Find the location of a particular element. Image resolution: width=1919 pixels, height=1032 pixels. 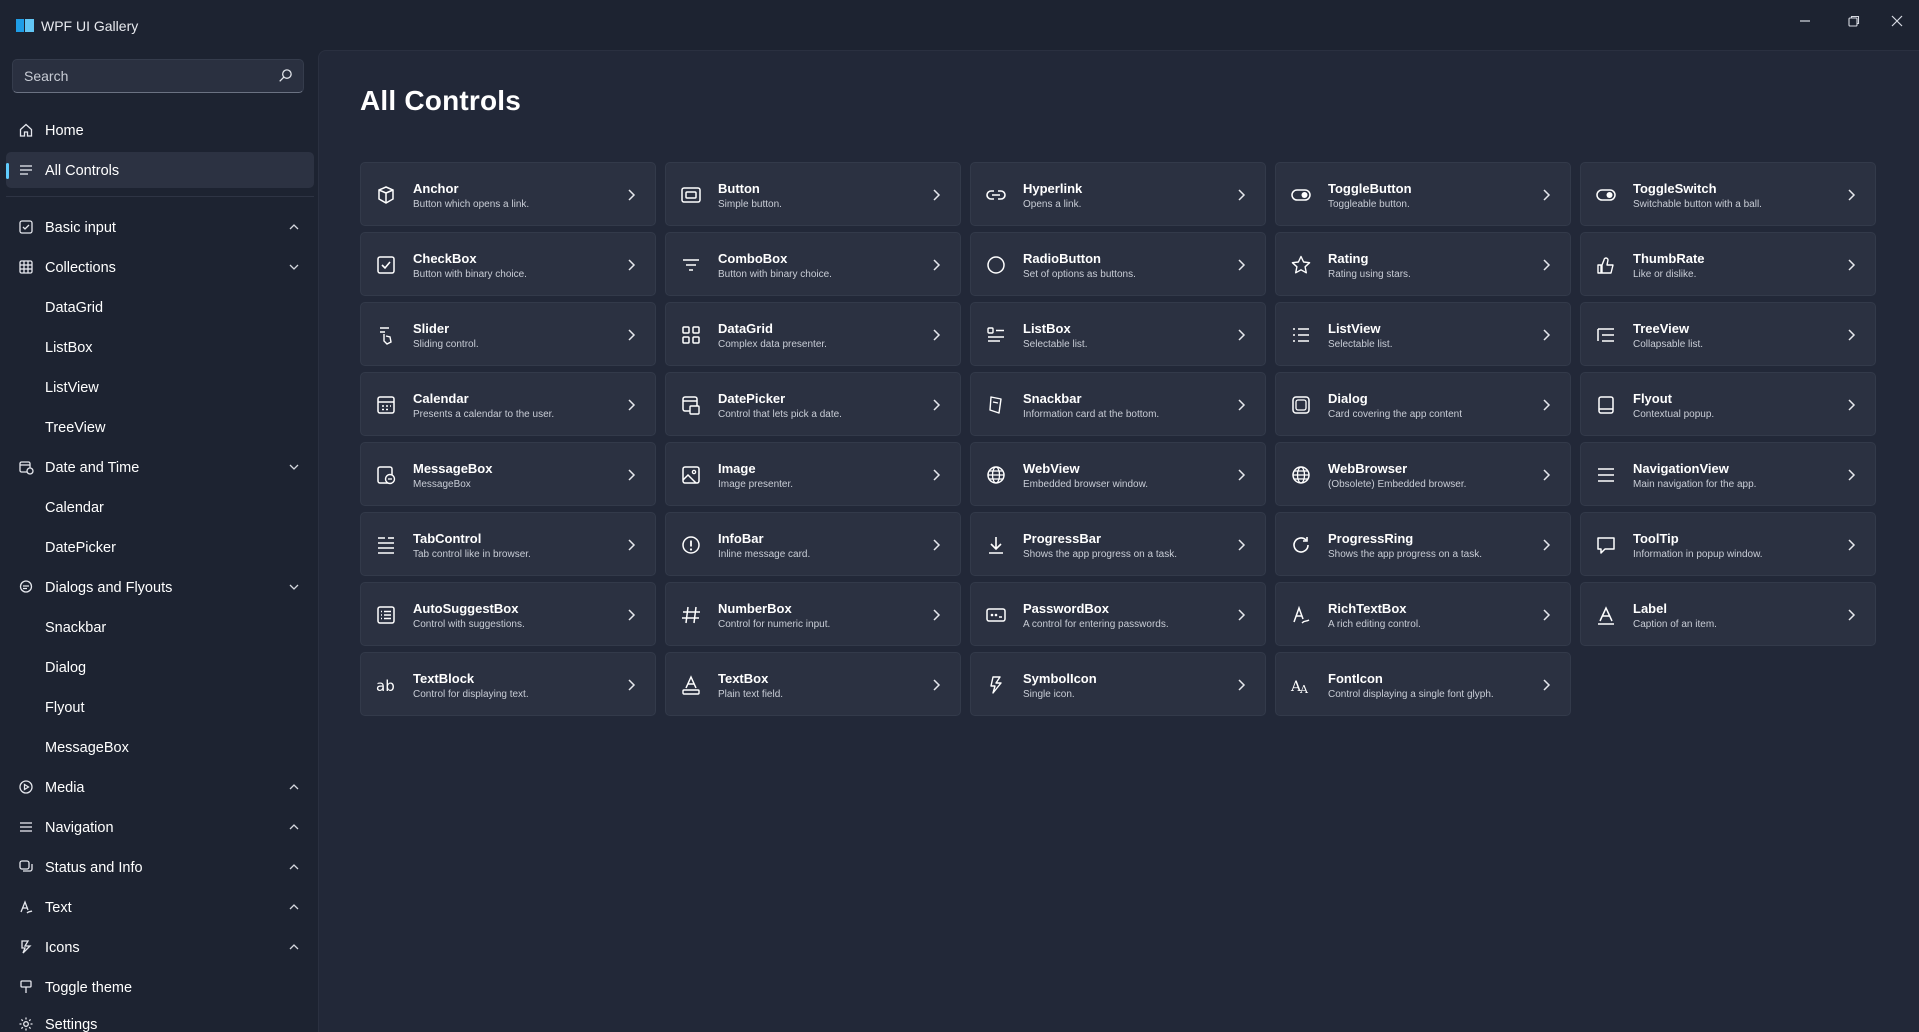

search-input is located at coordinates (138, 76).